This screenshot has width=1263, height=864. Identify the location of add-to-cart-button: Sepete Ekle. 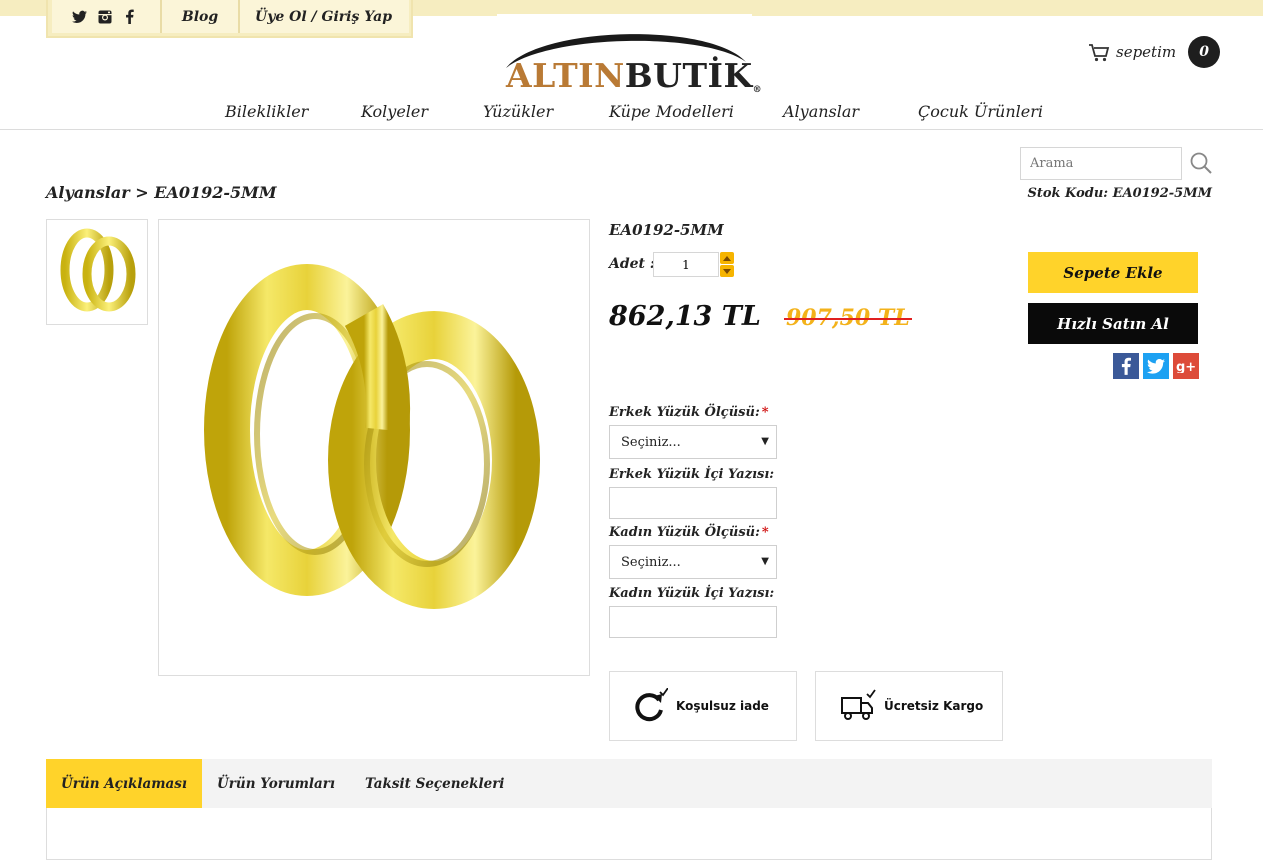
(1113, 272).